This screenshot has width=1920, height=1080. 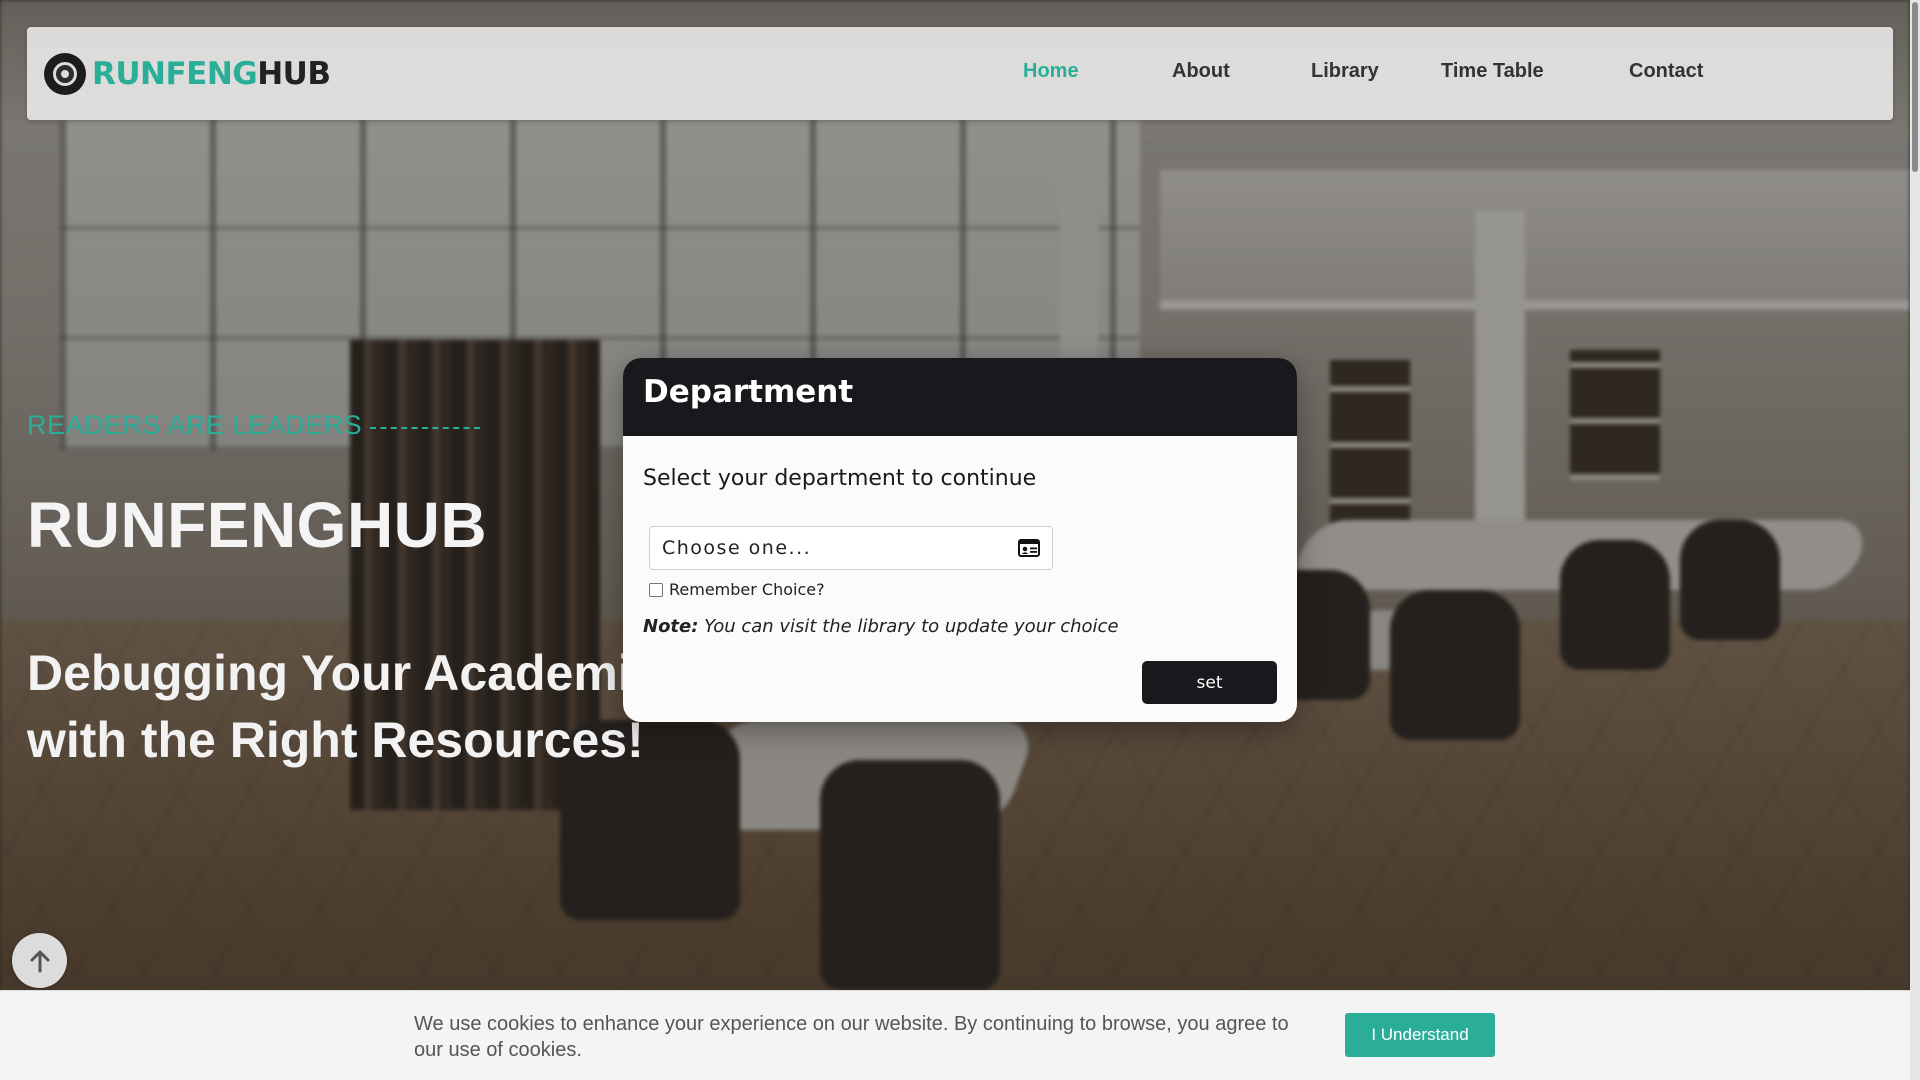 What do you see at coordinates (294, 73) in the screenshot?
I see `brand-name-part2: HUB` at bounding box center [294, 73].